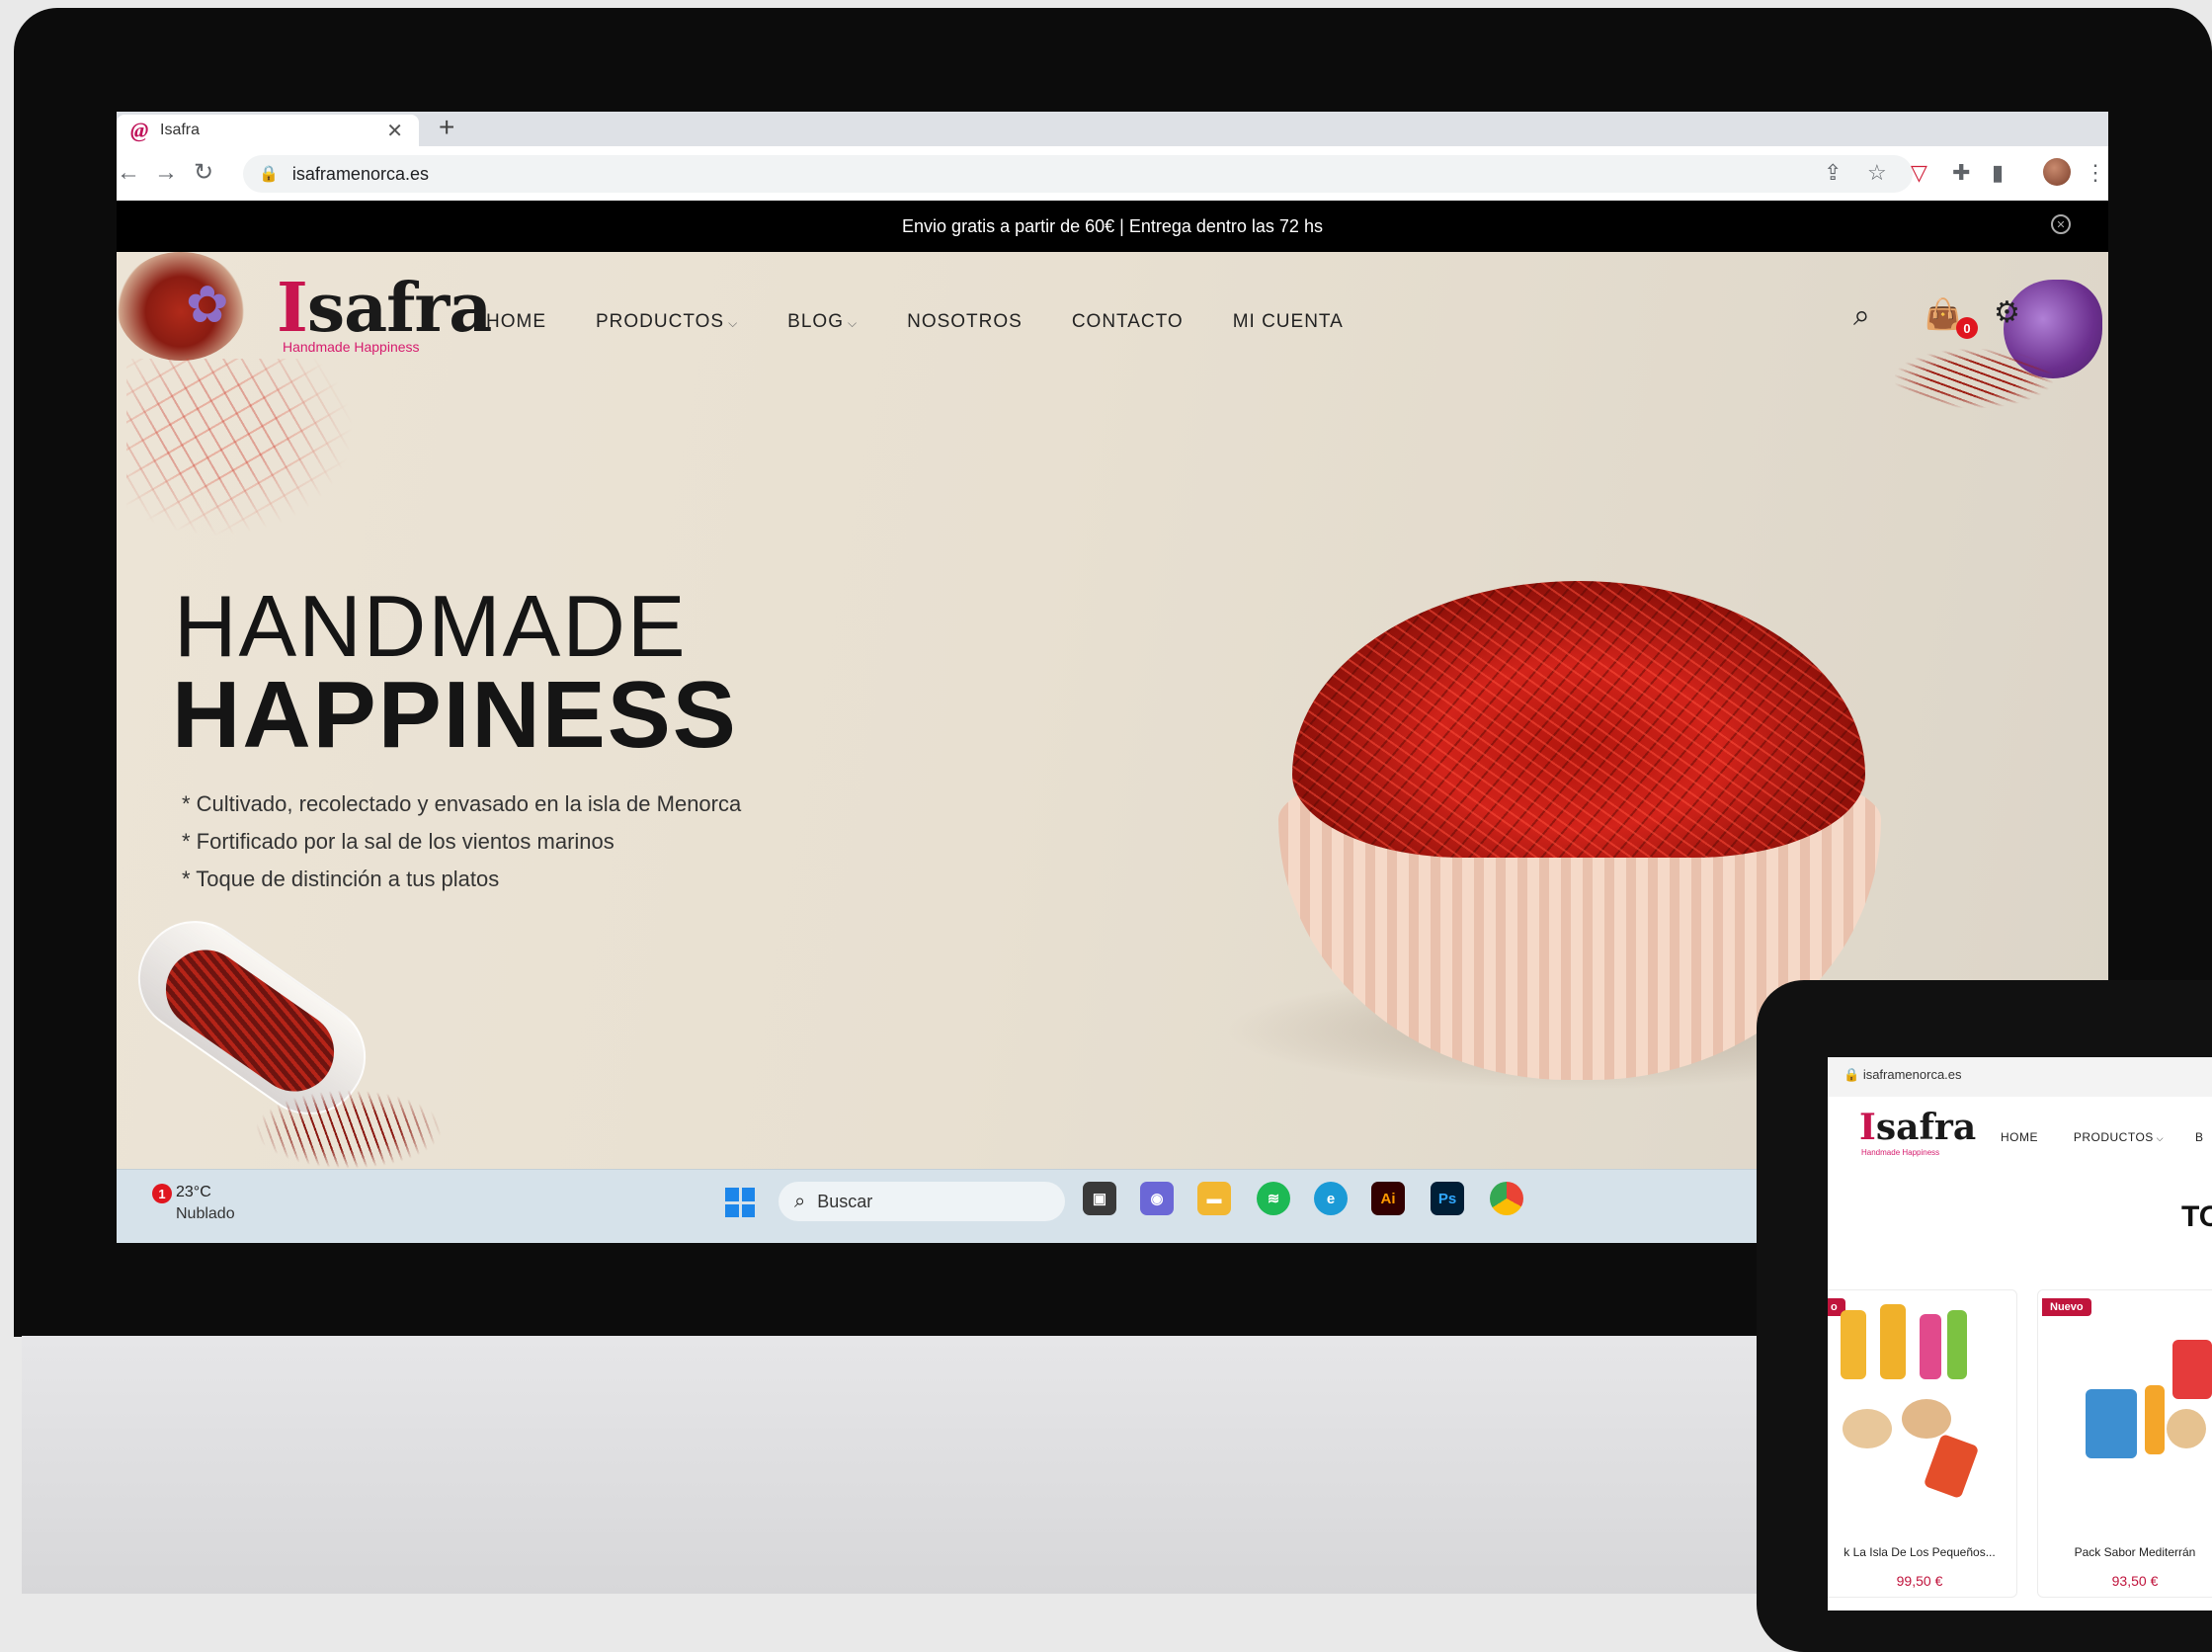  I want to click on product-price: 93,50 €, so click(2135, 1581).